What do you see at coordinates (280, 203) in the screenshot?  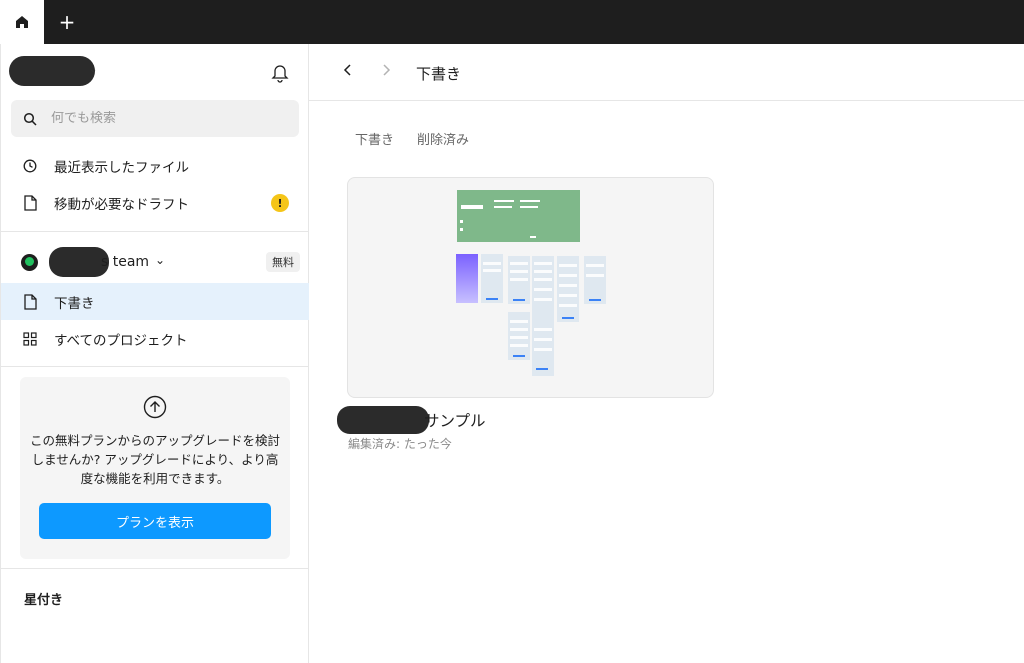 I see `warning-badge: !` at bounding box center [280, 203].